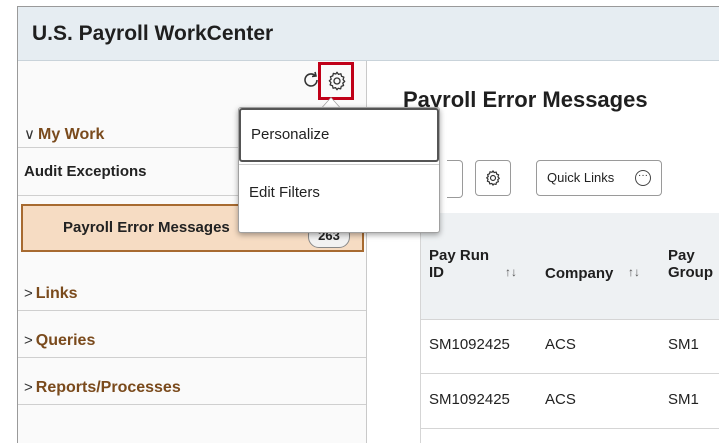 The height and width of the screenshot is (443, 719). What do you see at coordinates (460, 264) in the screenshot?
I see `column-header-pay-run-id: Pay Run ID` at bounding box center [460, 264].